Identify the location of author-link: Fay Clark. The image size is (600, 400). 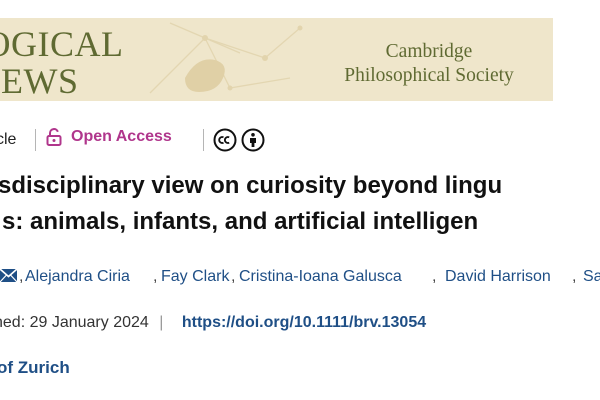
(195, 277).